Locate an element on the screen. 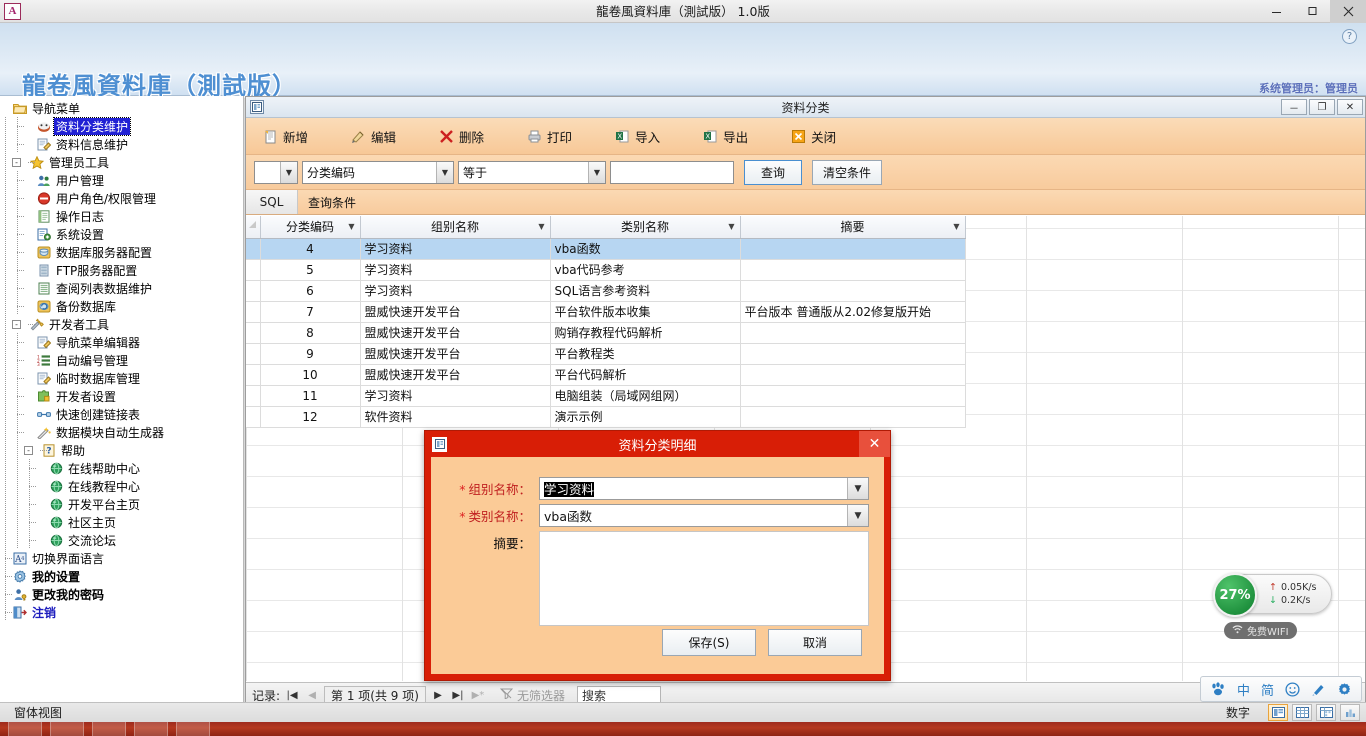 The width and height of the screenshot is (1366, 736). sidebar-item-20: 在线帮助中心 is located at coordinates (121, 468).